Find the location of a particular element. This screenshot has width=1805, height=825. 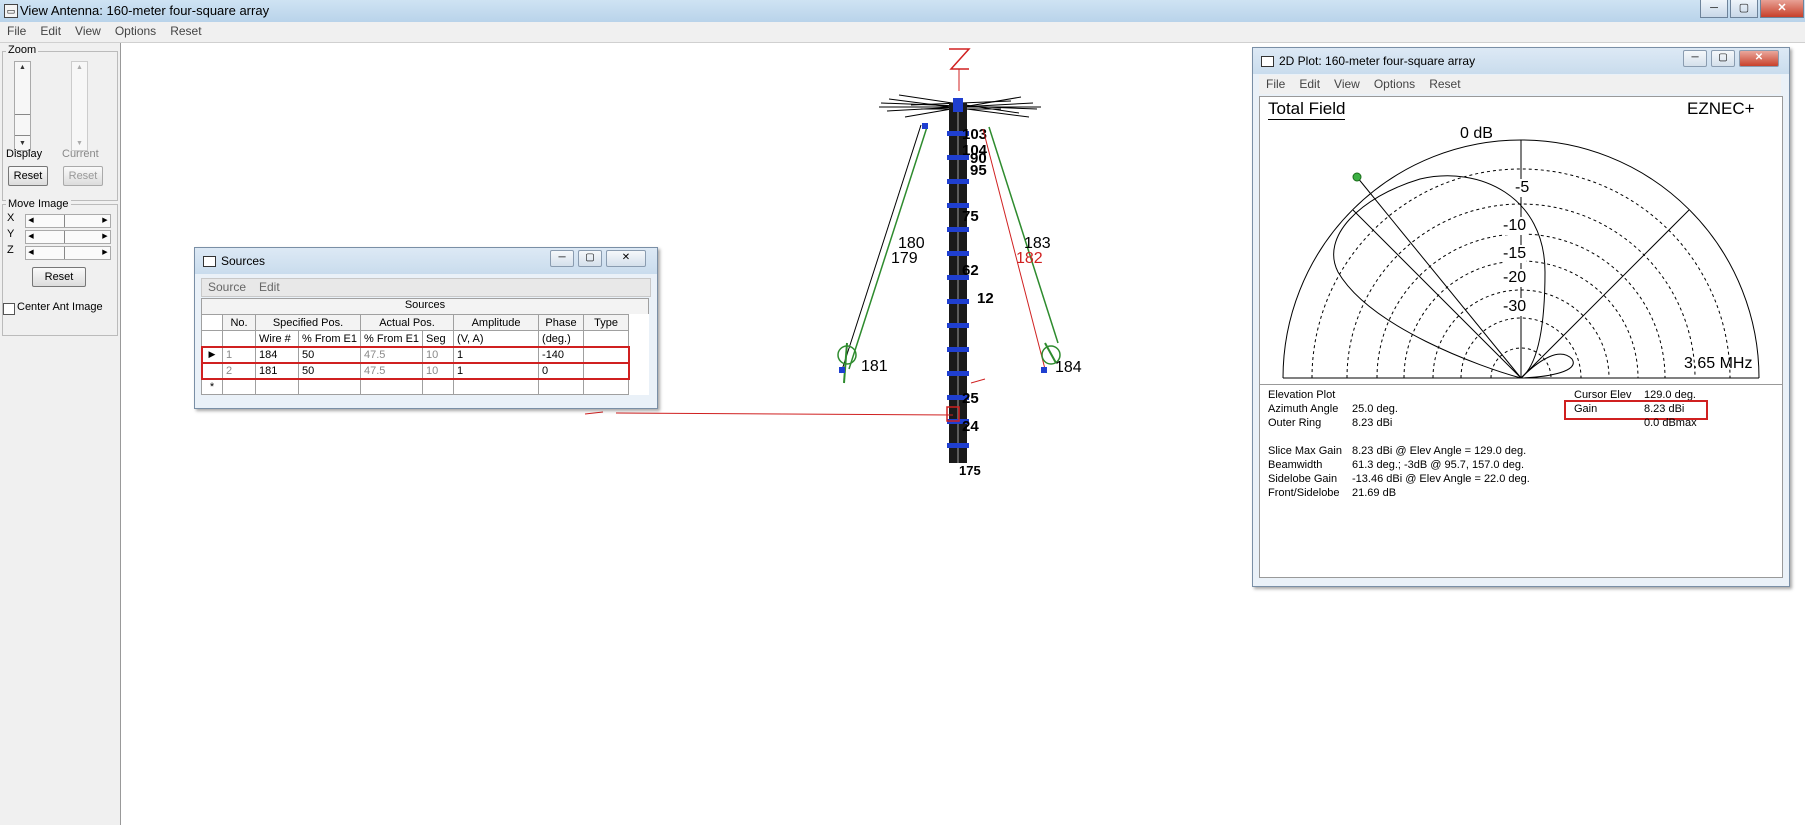

wire-label: 184 is located at coordinates (1068, 367).